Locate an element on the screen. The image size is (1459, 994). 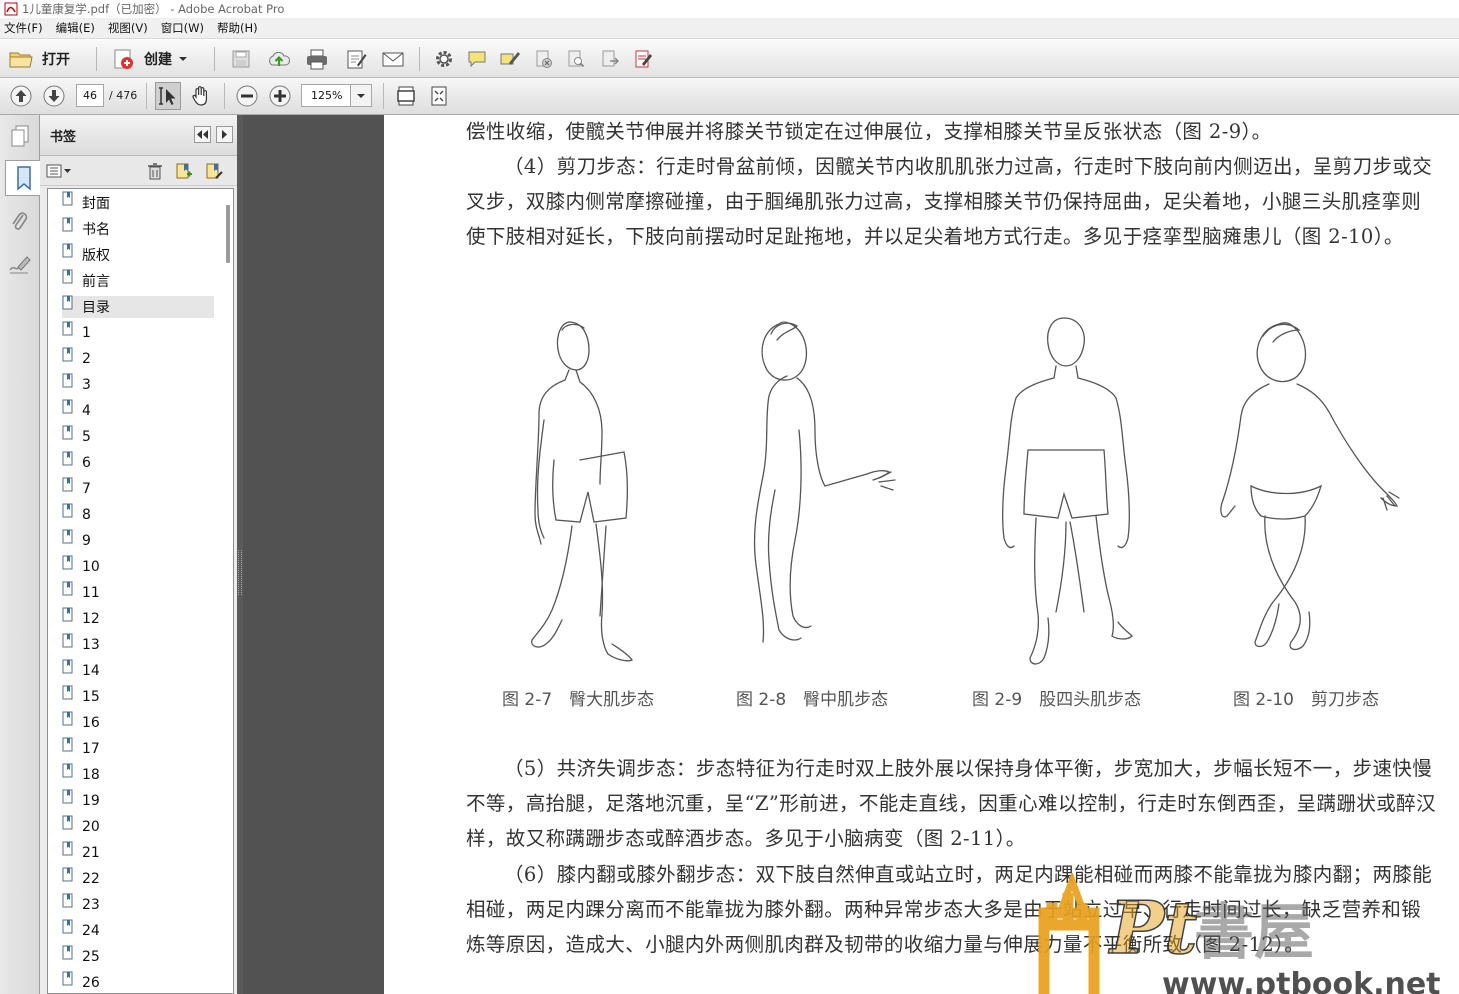
menu-file: 文件(F) is located at coordinates (23, 28).